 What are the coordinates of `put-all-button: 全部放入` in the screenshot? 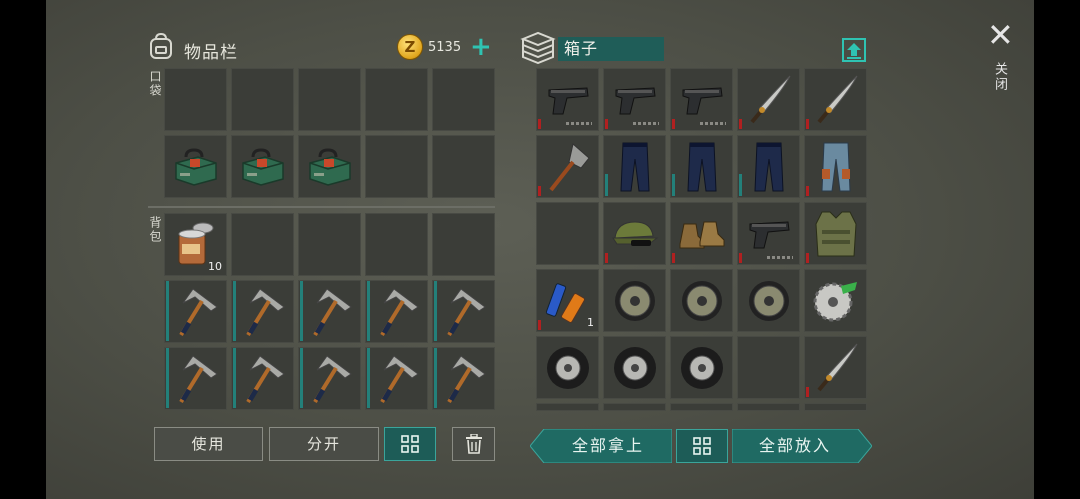 It's located at (795, 446).